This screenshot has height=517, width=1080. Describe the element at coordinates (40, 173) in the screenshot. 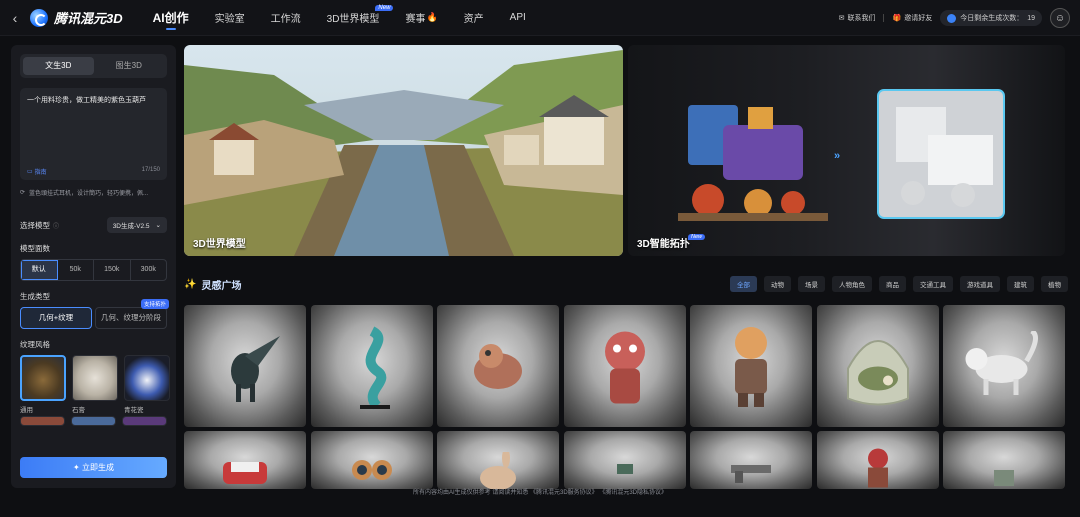

I see `guide-label: 指南` at that location.